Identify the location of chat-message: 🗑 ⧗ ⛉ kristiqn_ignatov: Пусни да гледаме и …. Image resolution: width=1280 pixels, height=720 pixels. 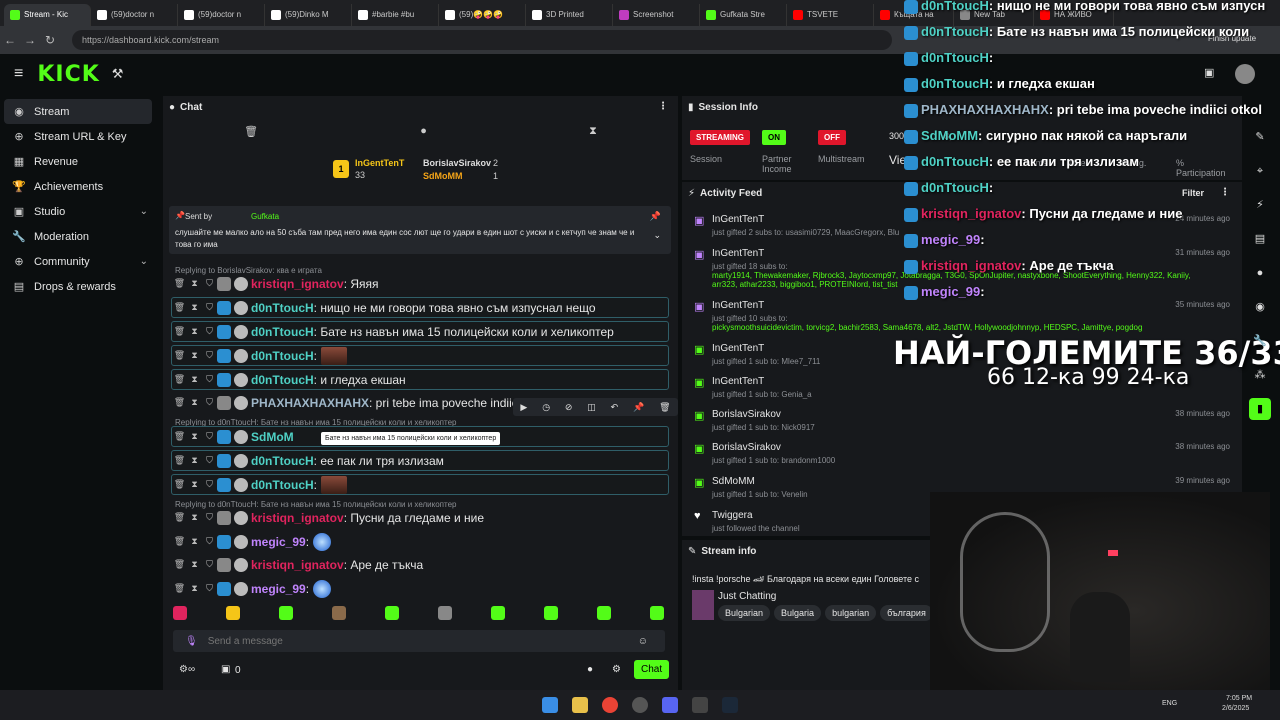
(420, 517).